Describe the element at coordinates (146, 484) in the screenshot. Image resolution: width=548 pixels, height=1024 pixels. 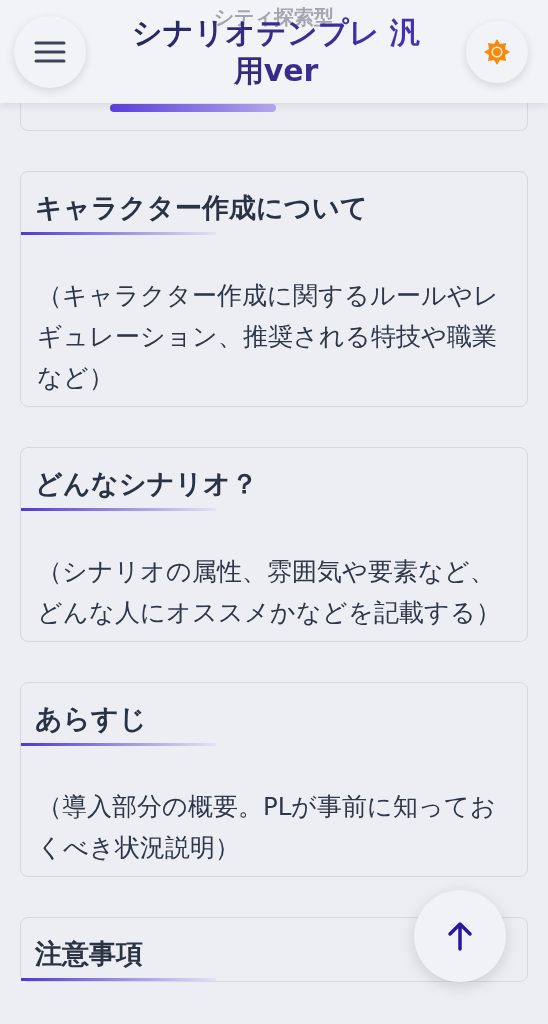
I see `section-heading: どんなシナリオ？` at that location.